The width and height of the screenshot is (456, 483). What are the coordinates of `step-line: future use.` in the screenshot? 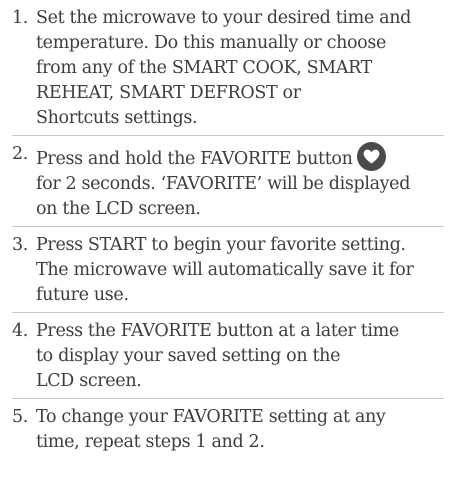 It's located at (82, 295).